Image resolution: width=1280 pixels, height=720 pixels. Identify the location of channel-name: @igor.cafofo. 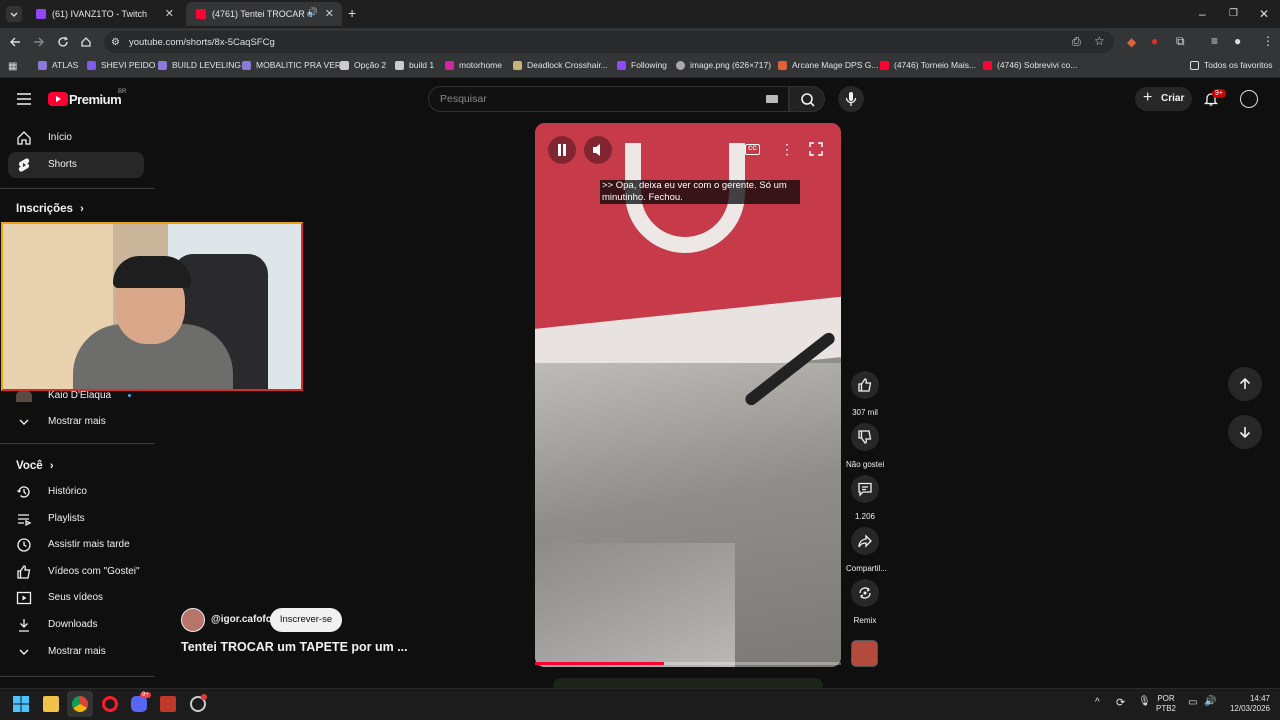
(241, 619).